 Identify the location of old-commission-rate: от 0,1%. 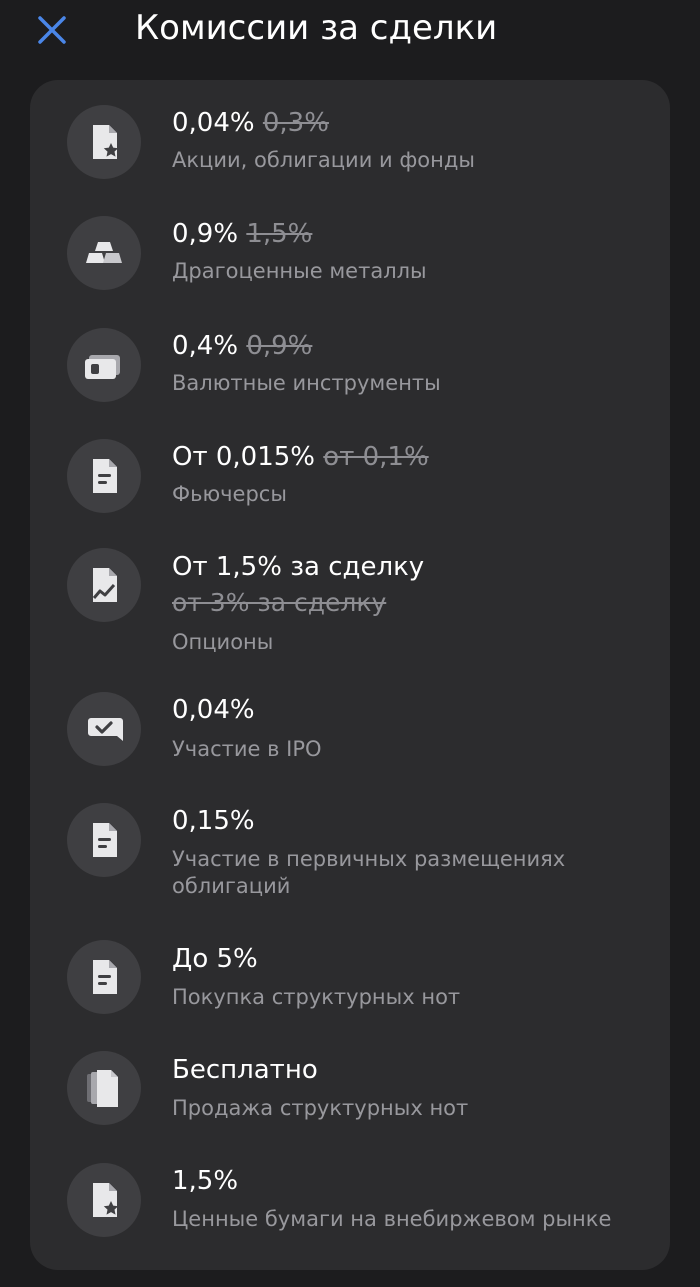
(376, 457).